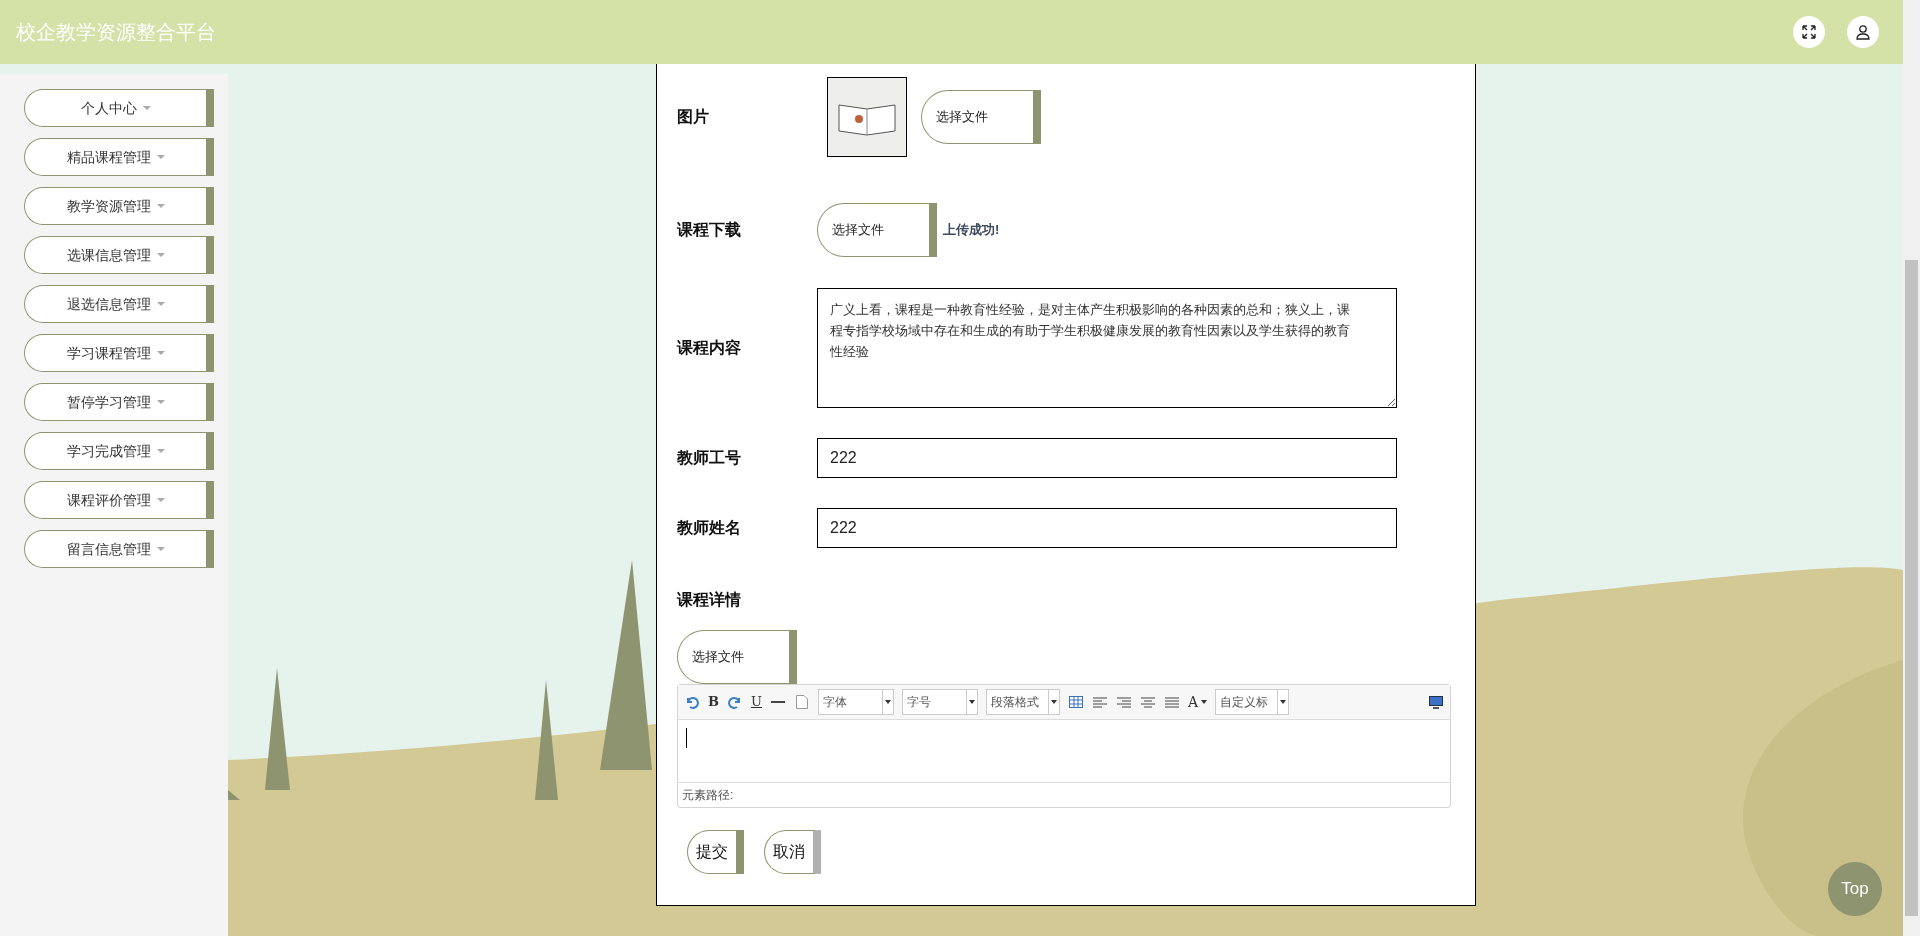 The height and width of the screenshot is (936, 1920). What do you see at coordinates (801, 702) in the screenshot?
I see `page-icon` at bounding box center [801, 702].